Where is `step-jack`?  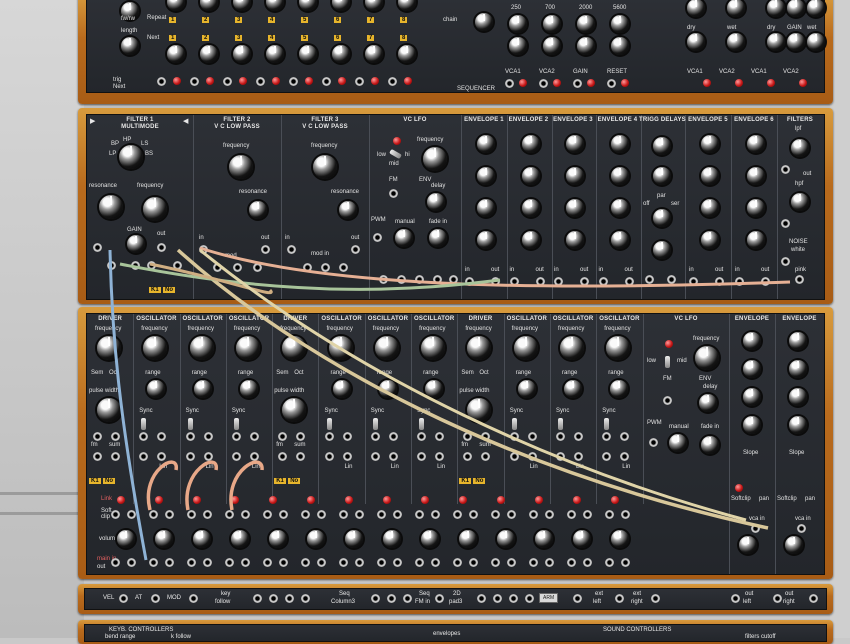
step-jack is located at coordinates (326, 81).